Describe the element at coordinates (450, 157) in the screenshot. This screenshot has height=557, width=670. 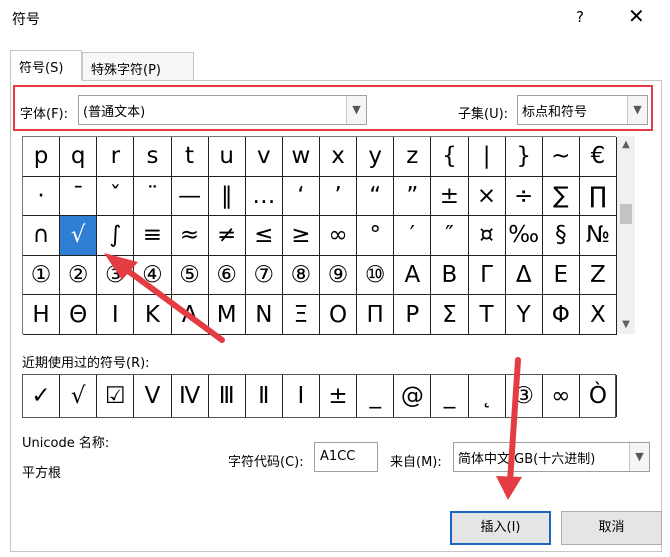
I see `symbol-cell: {` at that location.